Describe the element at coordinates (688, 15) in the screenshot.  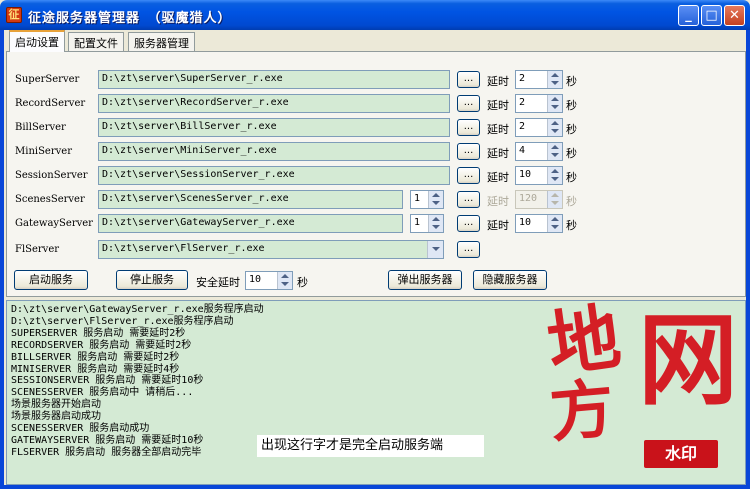
I see `minimize-button: _` at that location.